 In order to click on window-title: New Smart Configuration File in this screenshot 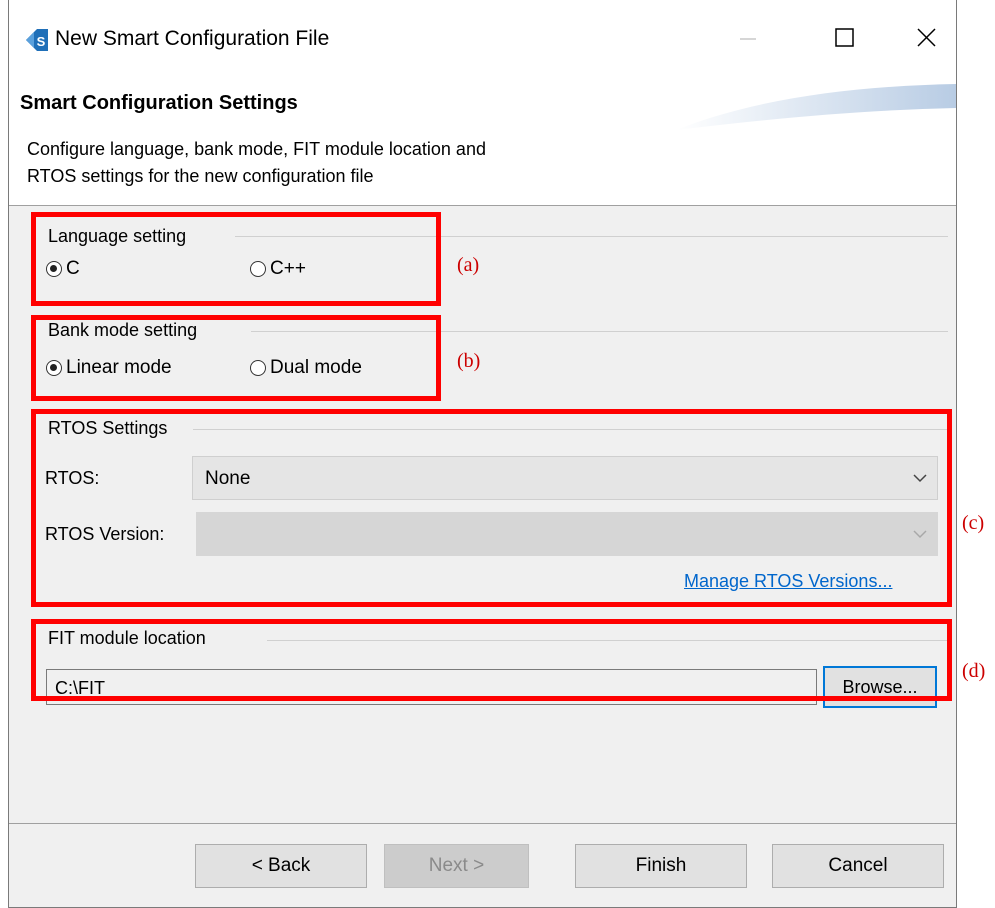, I will do `click(192, 38)`.